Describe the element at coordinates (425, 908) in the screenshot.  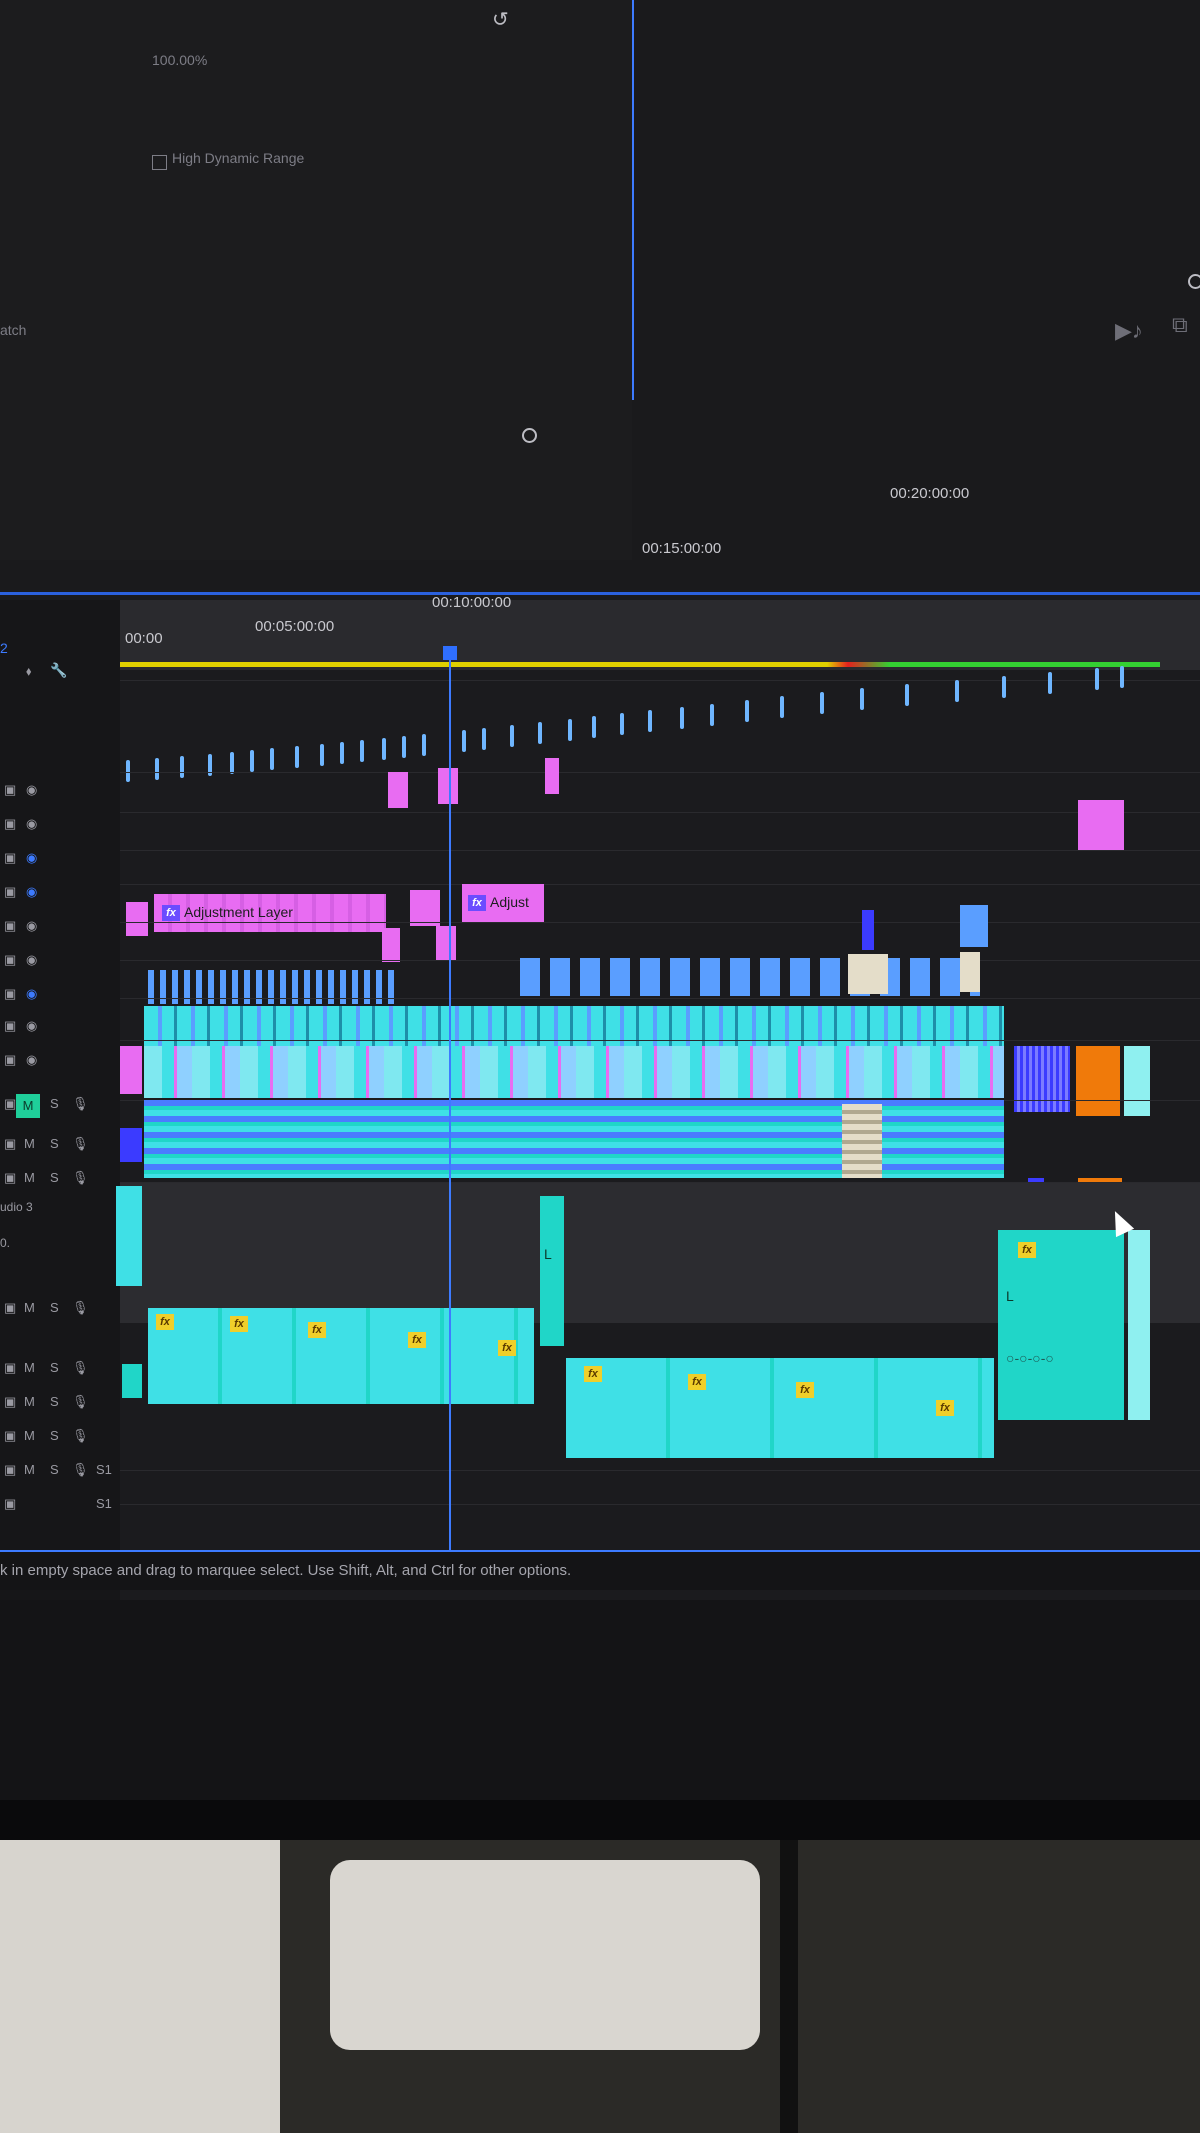
I see `adjustment-clip` at that location.